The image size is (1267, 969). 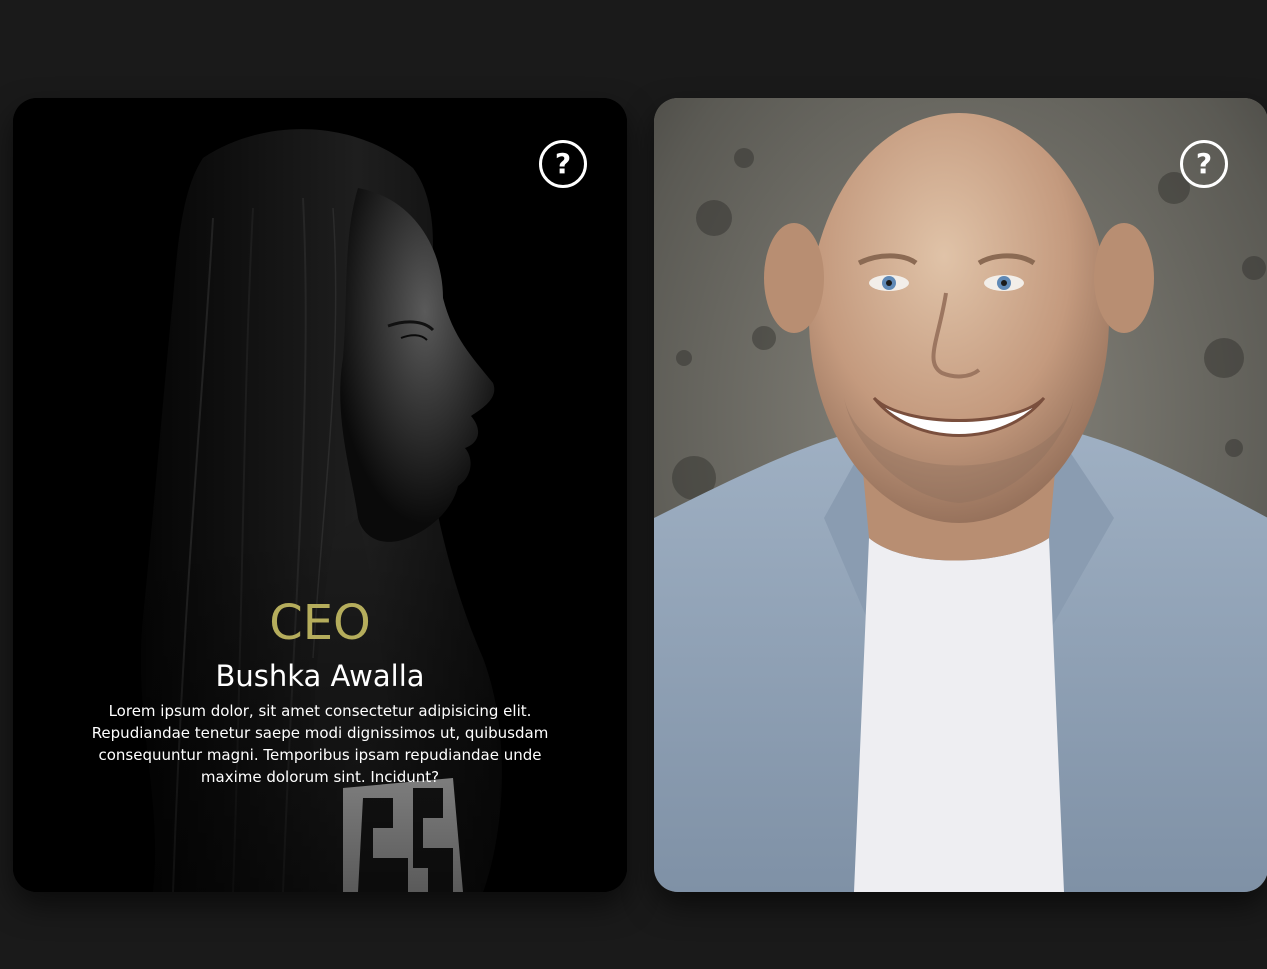 I want to click on card-name: Bushka Awalla, so click(x=320, y=676).